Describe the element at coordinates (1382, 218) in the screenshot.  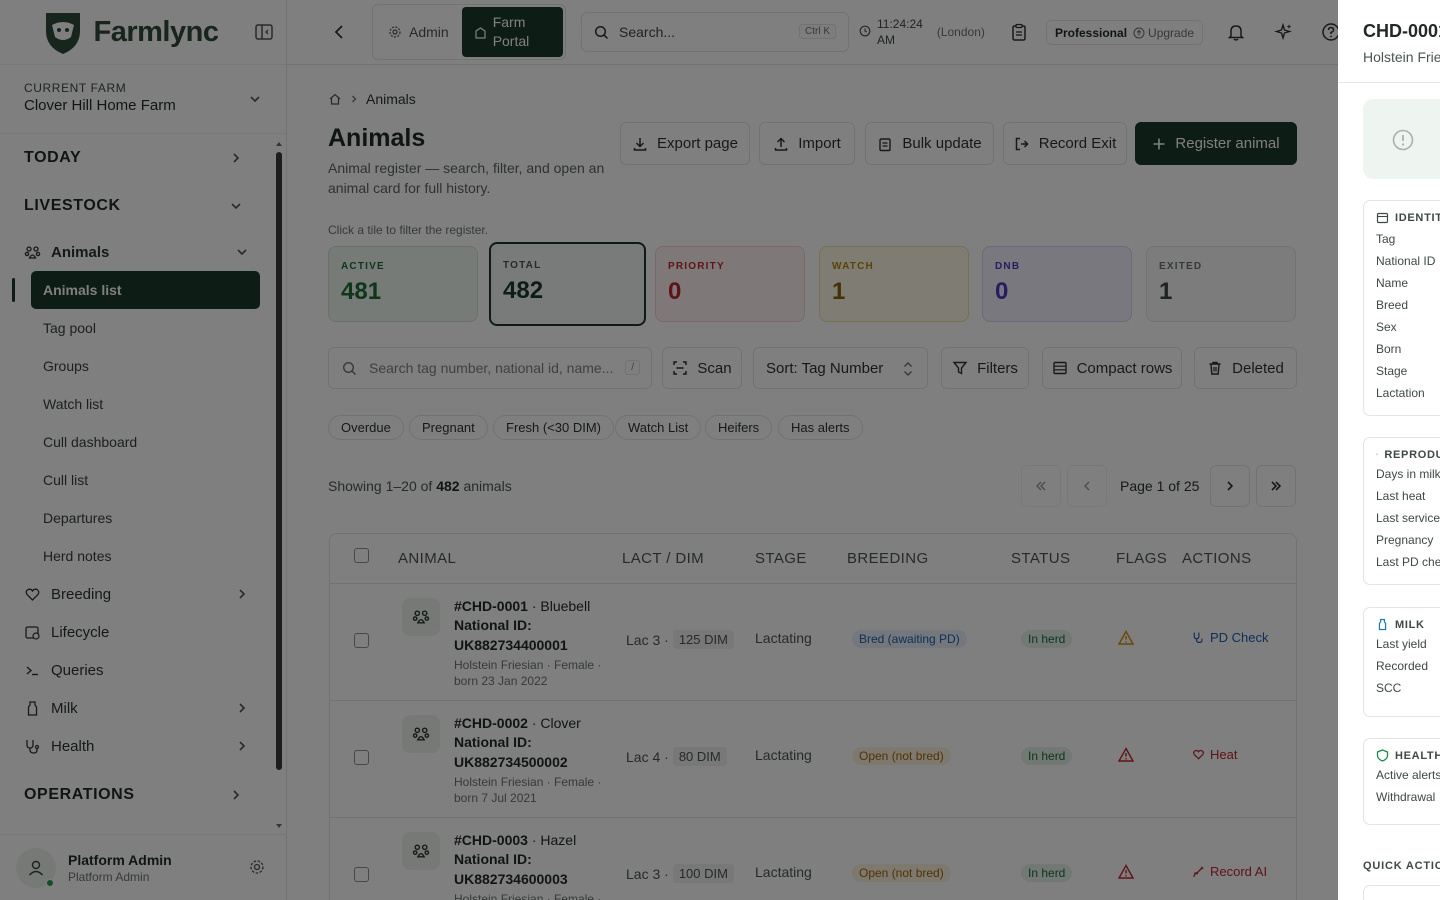
I see `calendar-icon` at that location.